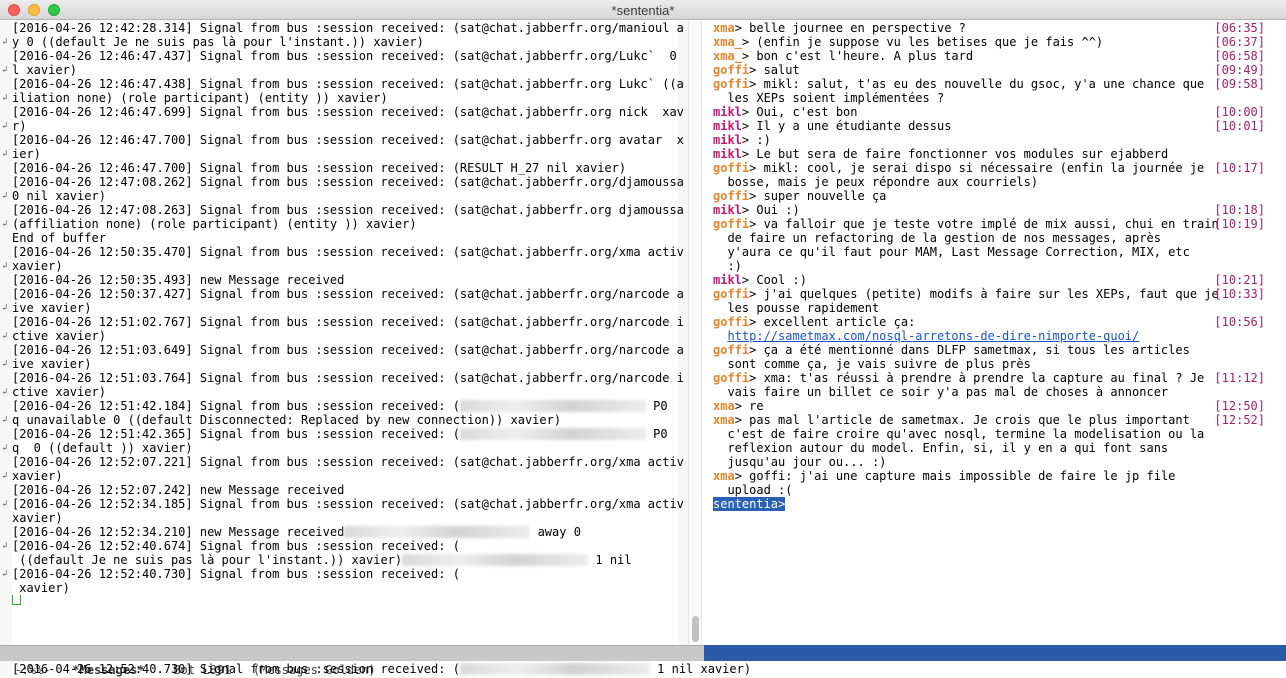  What do you see at coordinates (706, 333) in the screenshot?
I see `window-divider` at bounding box center [706, 333].